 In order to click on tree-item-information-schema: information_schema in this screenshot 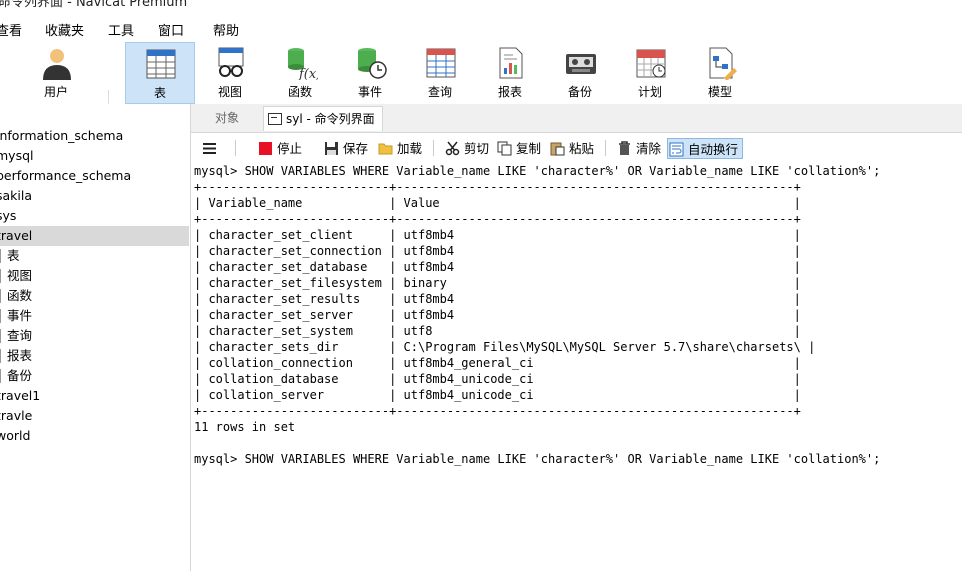, I will do `click(94, 136)`.